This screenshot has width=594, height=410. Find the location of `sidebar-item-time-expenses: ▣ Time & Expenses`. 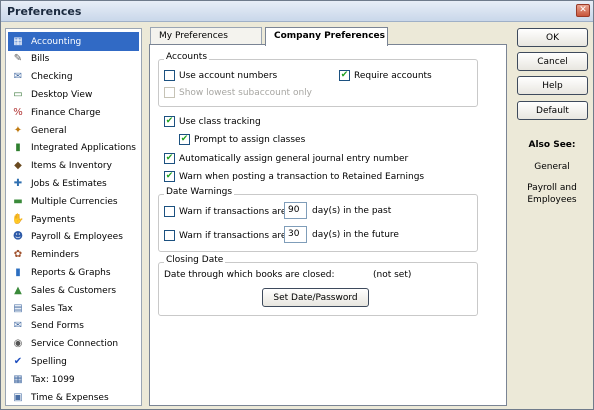

sidebar-item-time-expenses: ▣ Time & Expenses is located at coordinates (73, 396).